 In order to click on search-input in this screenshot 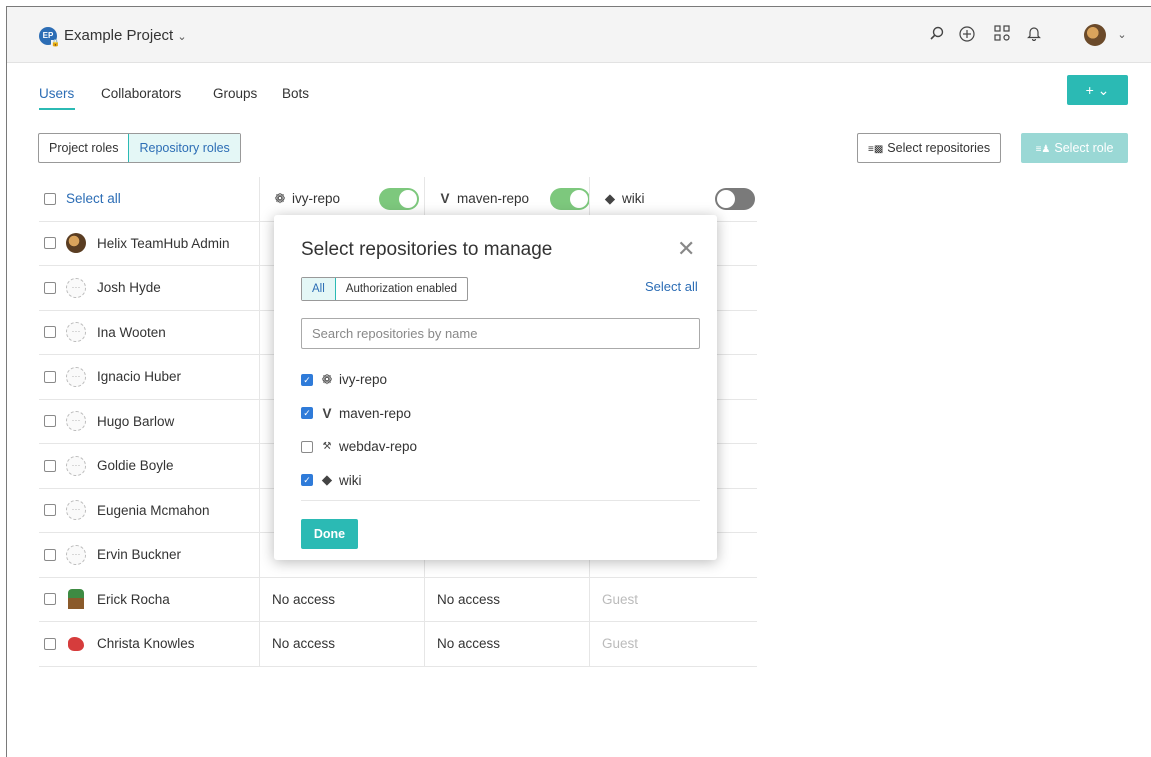, I will do `click(500, 333)`.